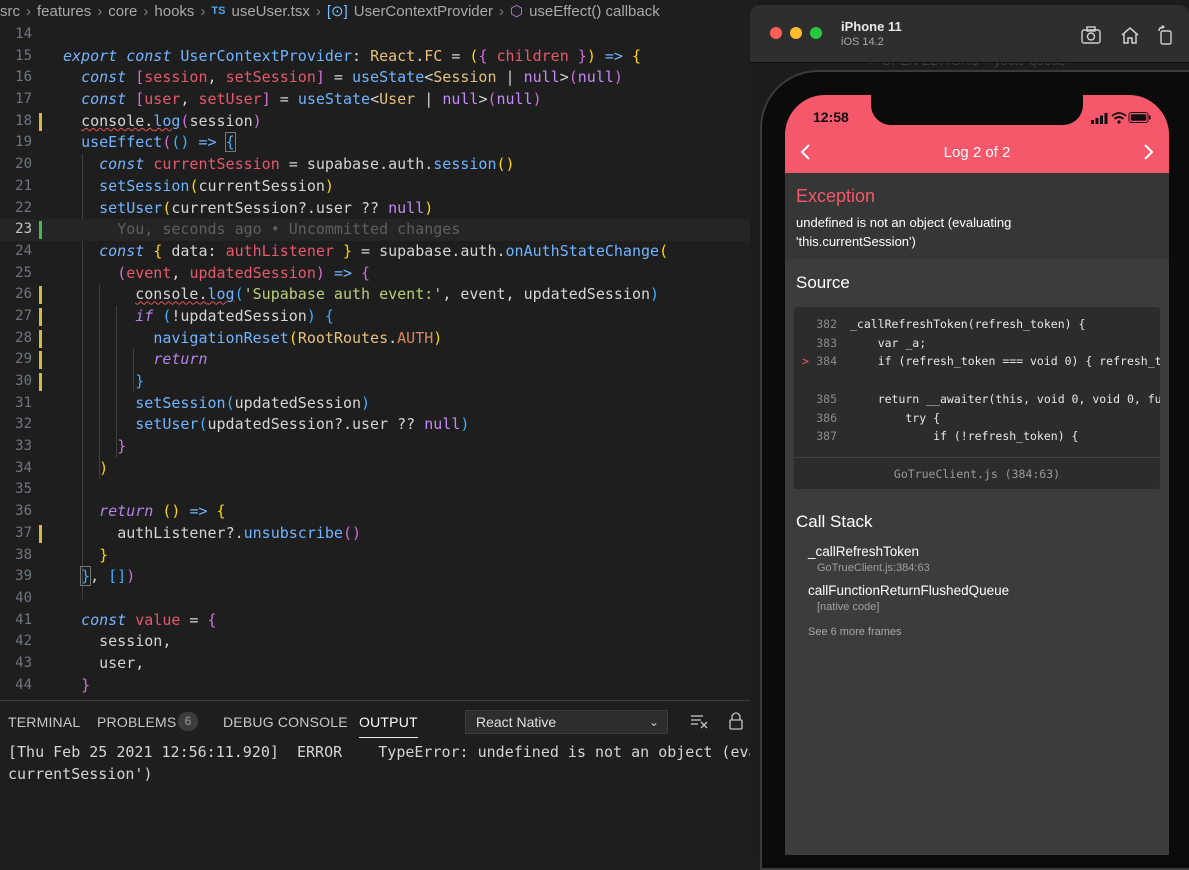 This screenshot has width=1189, height=870. Describe the element at coordinates (977, 152) in the screenshot. I see `log-navigation-title: Log 2 of 2` at that location.